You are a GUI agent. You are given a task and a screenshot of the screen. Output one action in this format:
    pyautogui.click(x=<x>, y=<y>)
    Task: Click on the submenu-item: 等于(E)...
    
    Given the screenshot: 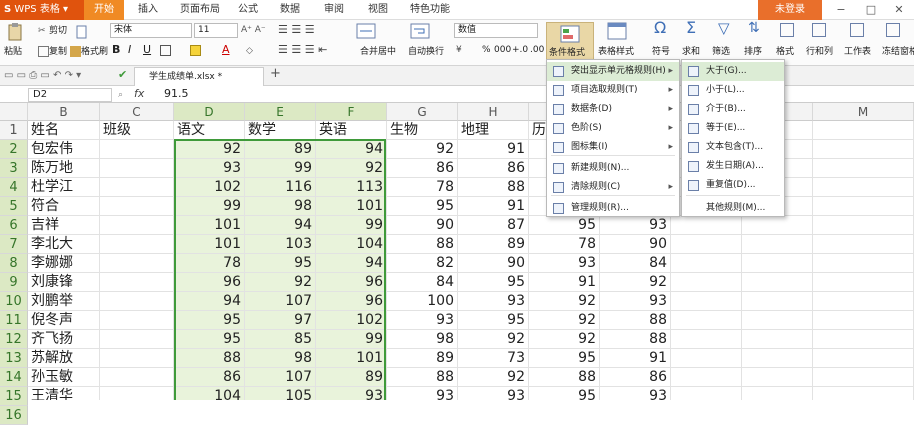 What is the action you would take?
    pyautogui.click(x=733, y=128)
    